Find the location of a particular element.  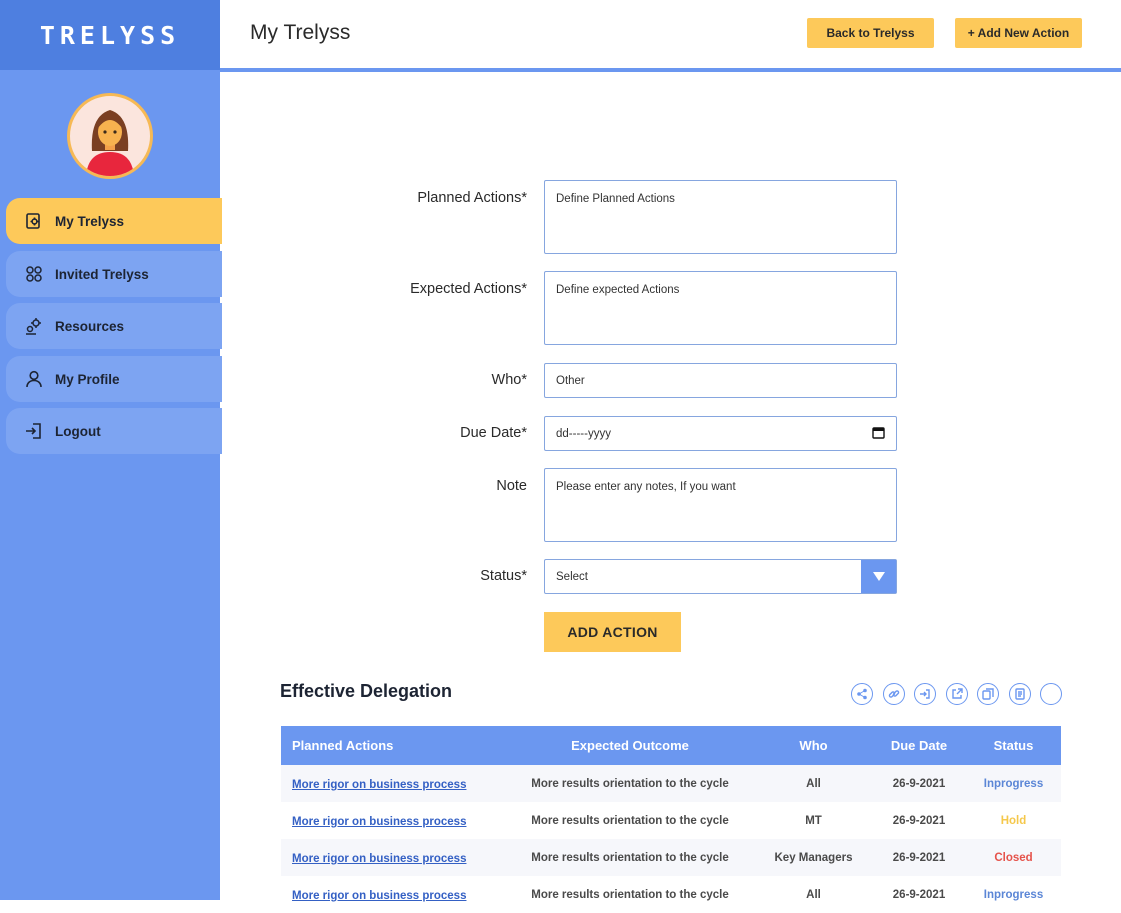

who-label: Who* is located at coordinates (509, 380).